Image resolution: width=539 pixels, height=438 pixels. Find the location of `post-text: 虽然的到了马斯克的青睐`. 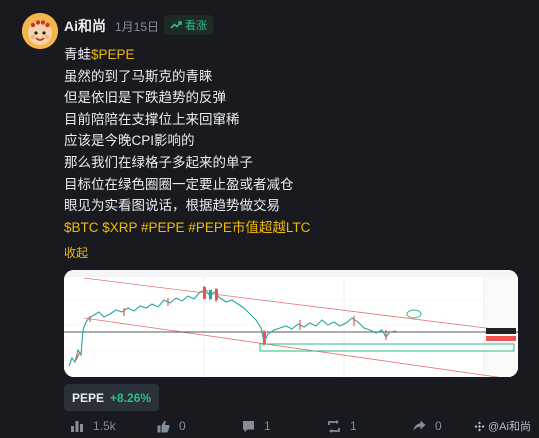

post-text: 虽然的到了马斯克的青睐 is located at coordinates (138, 76).